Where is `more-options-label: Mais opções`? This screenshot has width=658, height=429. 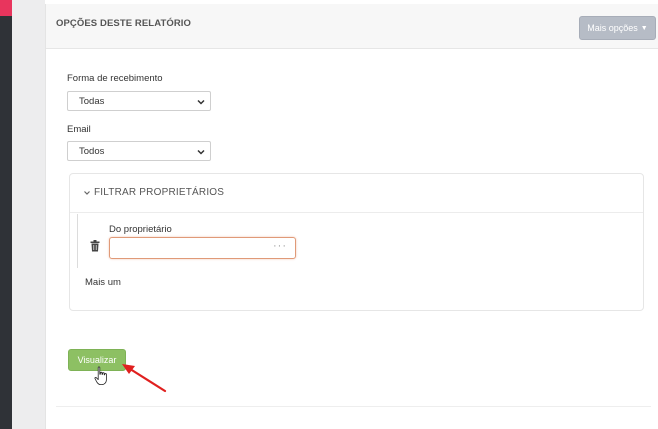
more-options-label: Mais opções is located at coordinates (612, 28).